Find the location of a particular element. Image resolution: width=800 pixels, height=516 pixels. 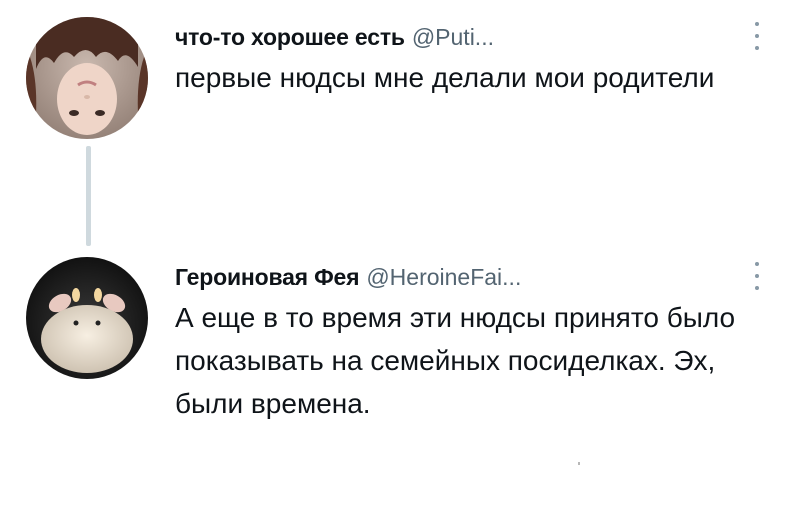

avatar-photo-icon is located at coordinates (87, 78).